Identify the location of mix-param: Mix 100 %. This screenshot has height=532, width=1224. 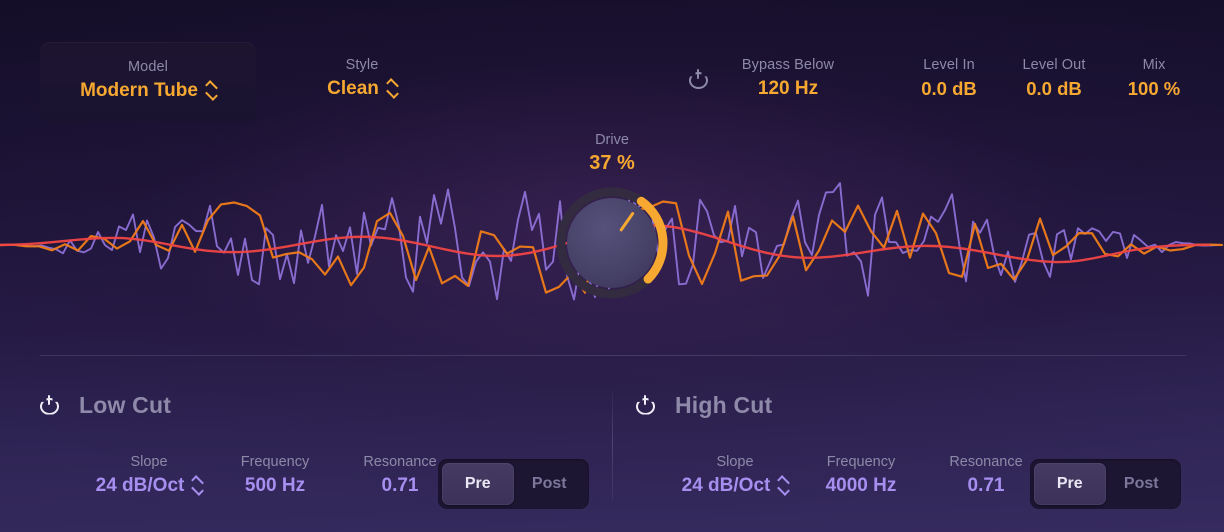
(1154, 79).